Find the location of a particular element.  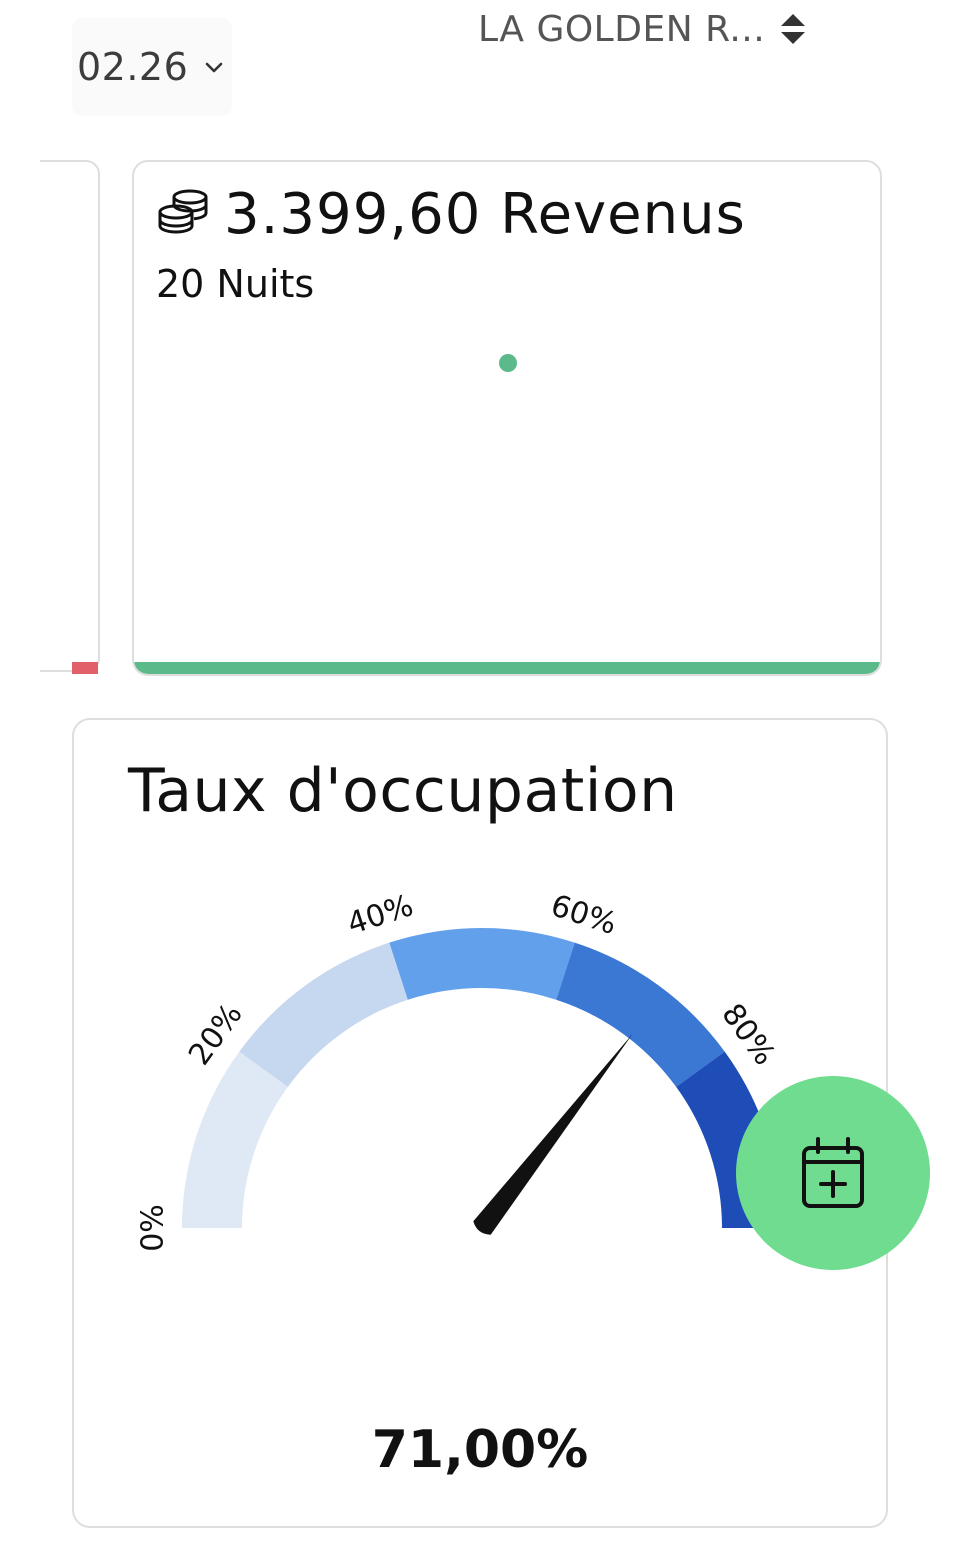

previous-card-bar is located at coordinates (85, 668).